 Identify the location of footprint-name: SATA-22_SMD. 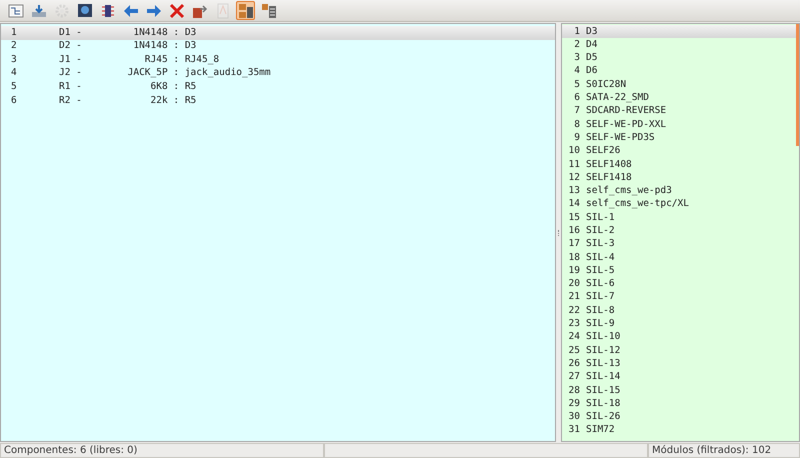
(617, 98).